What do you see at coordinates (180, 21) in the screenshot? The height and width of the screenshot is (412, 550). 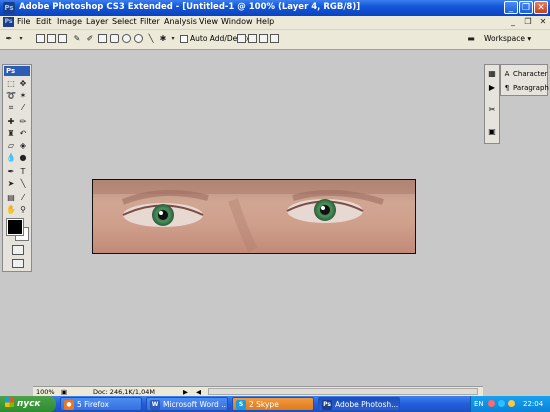 I see `menu-analysis: Analysis` at bounding box center [180, 21].